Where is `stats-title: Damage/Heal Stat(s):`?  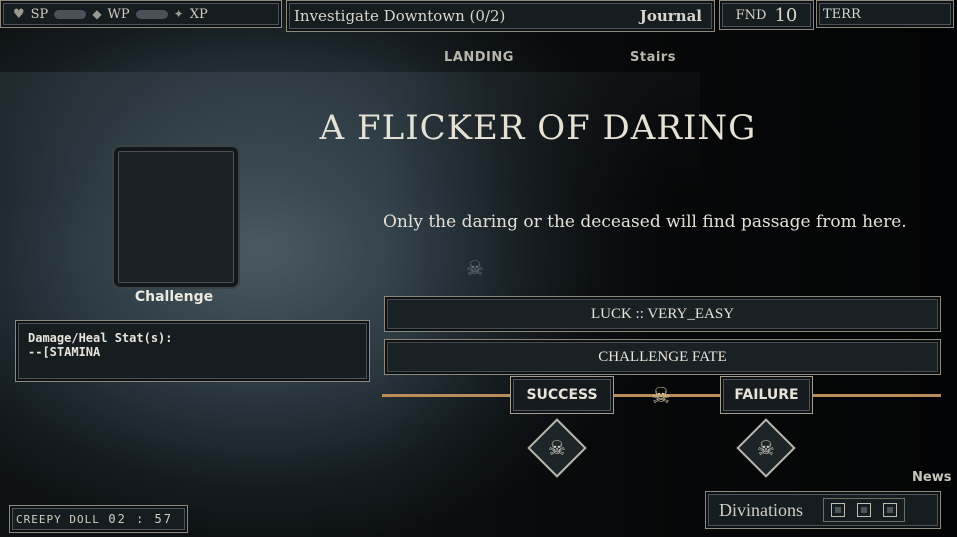 stats-title: Damage/Heal Stat(s): is located at coordinates (100, 338).